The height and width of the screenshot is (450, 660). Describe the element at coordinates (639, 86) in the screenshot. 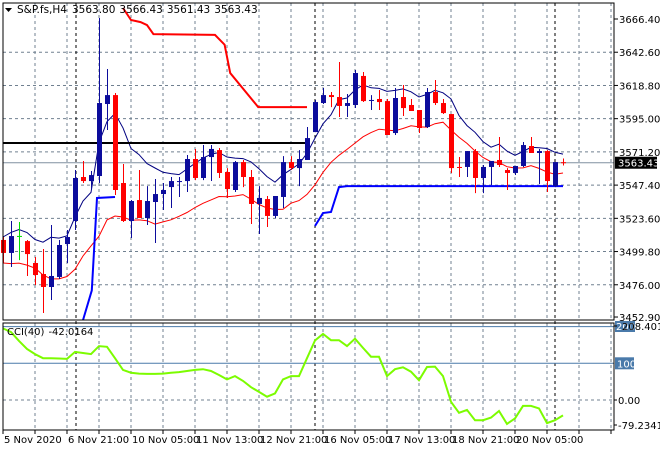

I see `y-tick-label: 3618.80` at that location.